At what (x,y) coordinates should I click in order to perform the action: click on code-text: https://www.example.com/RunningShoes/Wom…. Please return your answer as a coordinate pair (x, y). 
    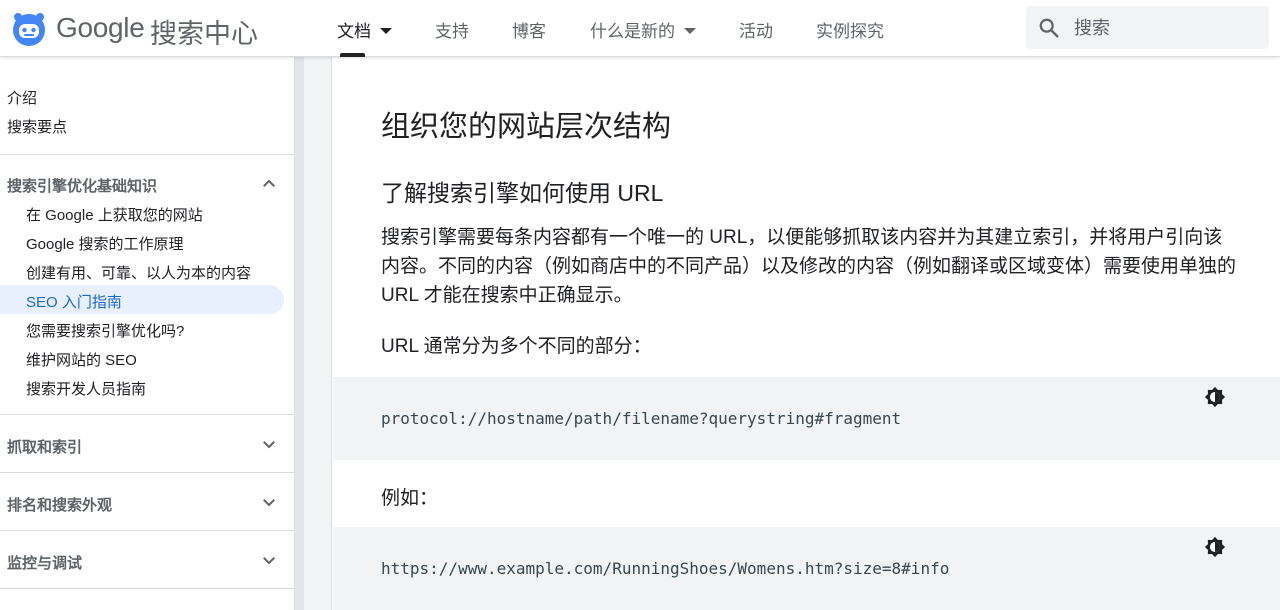
    Looking at the image, I should click on (665, 568).